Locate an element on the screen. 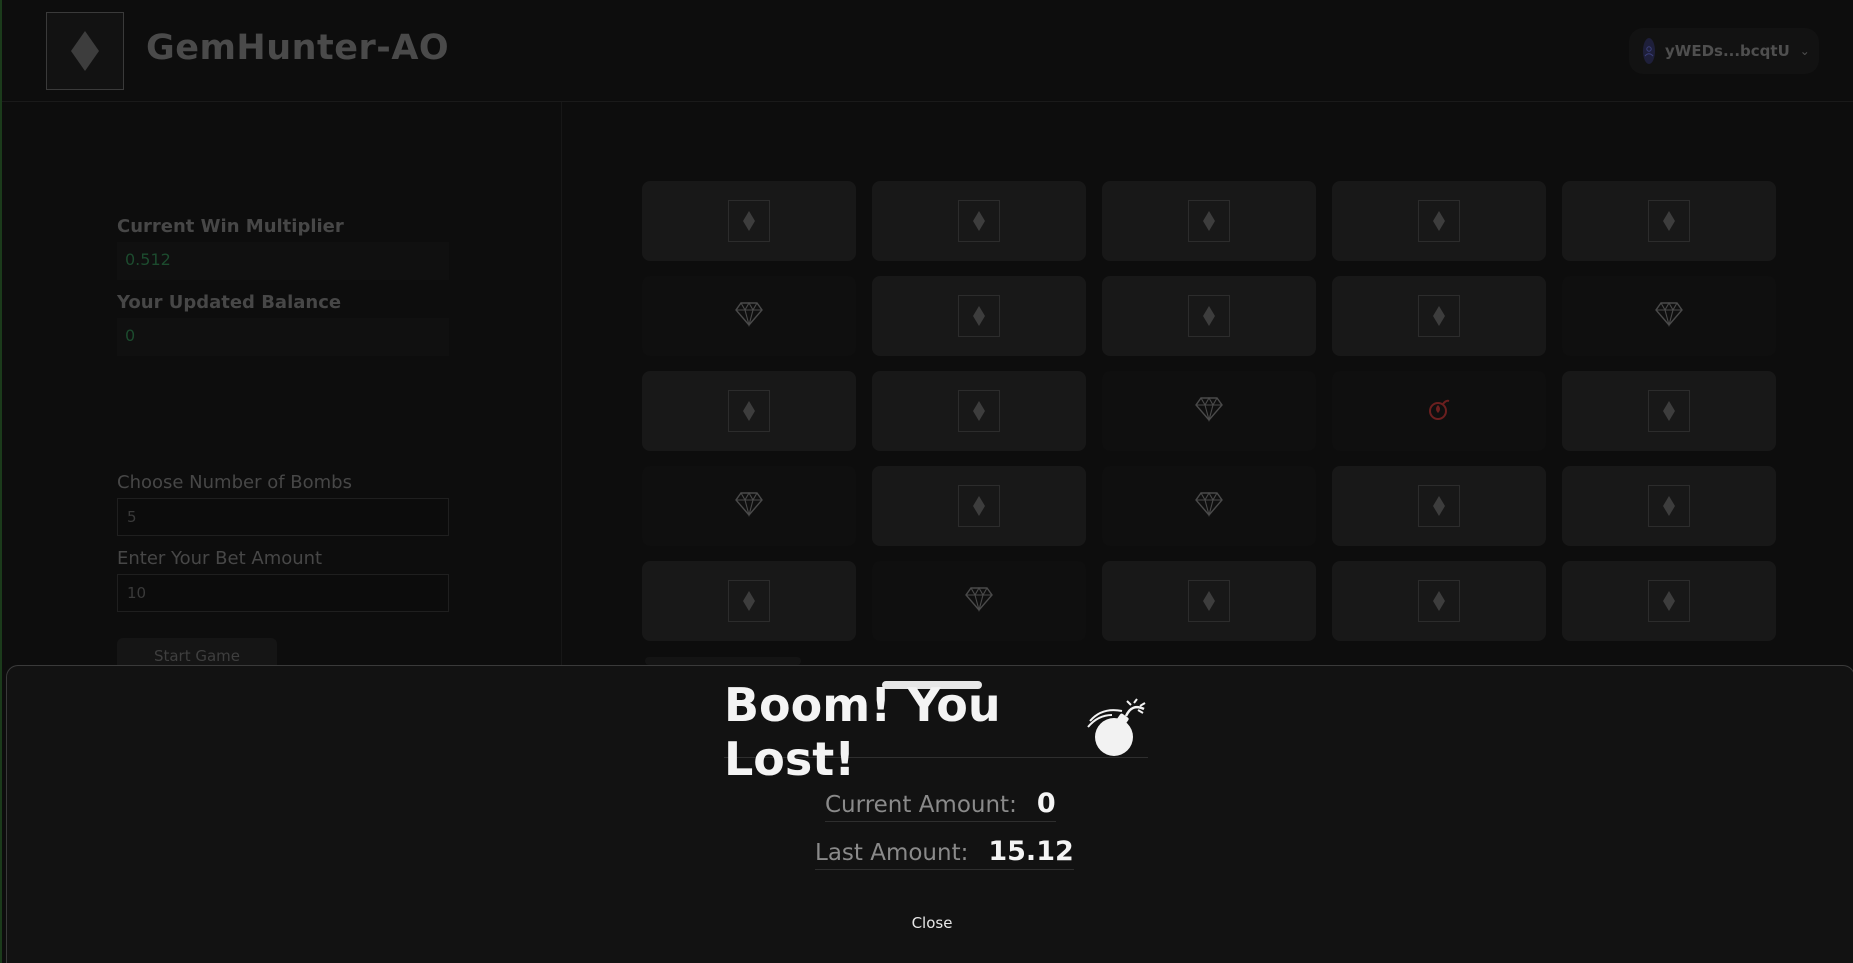 The height and width of the screenshot is (963, 1853). last-amount-label: Last Amount: is located at coordinates (892, 853).